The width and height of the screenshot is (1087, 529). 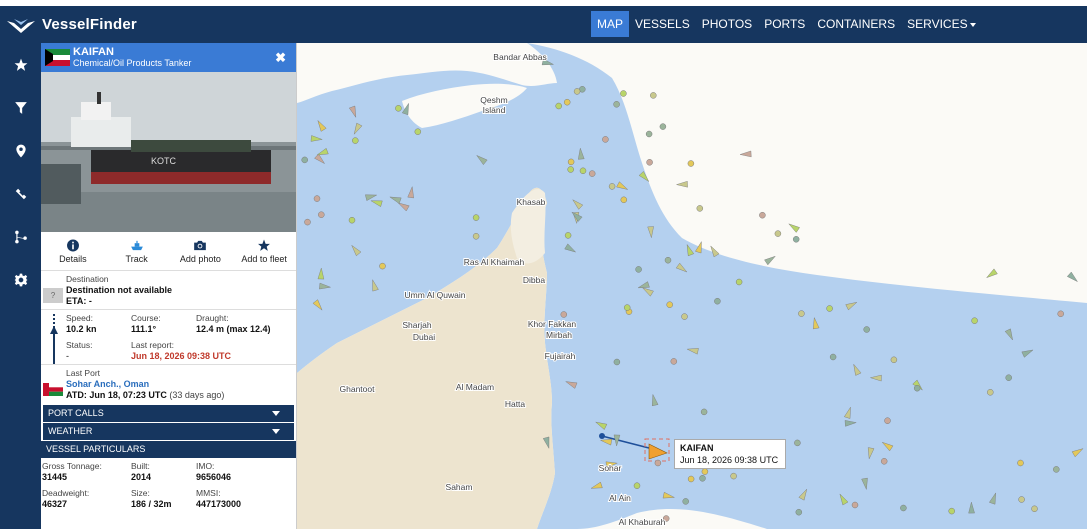 I want to click on nav-photos: PHOTOS, so click(x=727, y=24).